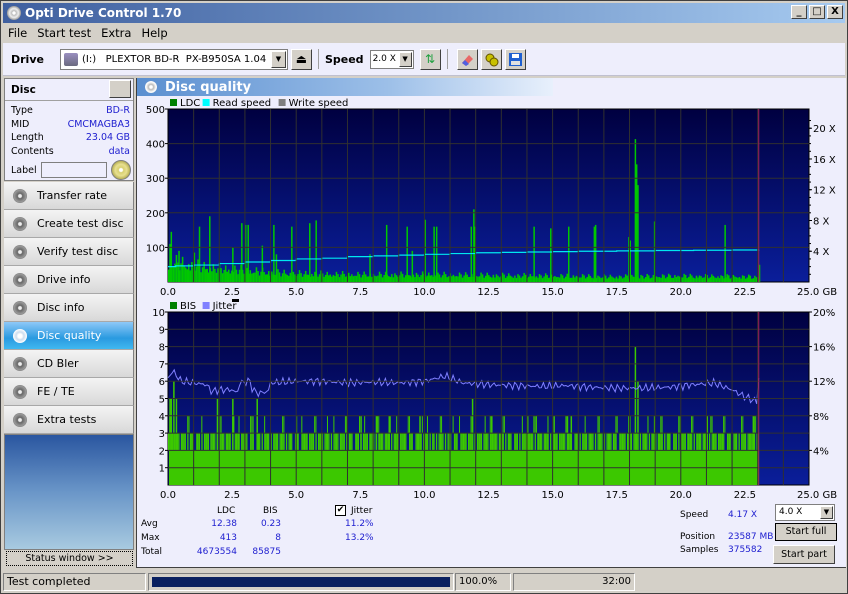 This screenshot has height=594, width=848. I want to click on sidebar-item-verify-test-disc: Verify test disc, so click(69, 252).